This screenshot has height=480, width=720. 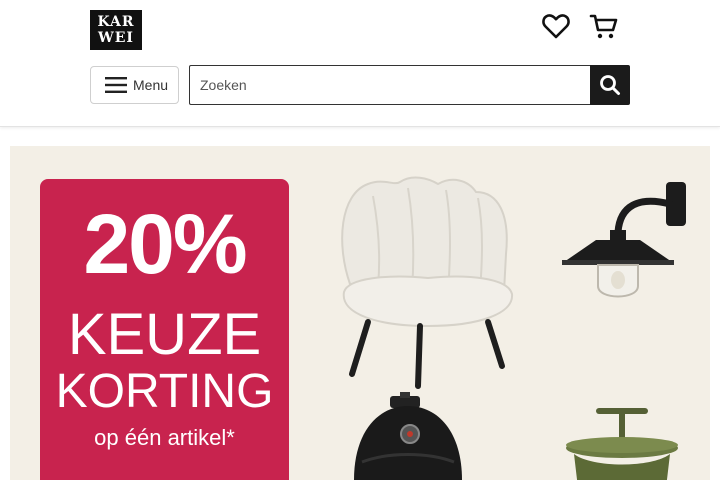 What do you see at coordinates (389, 85) in the screenshot?
I see `search-input` at bounding box center [389, 85].